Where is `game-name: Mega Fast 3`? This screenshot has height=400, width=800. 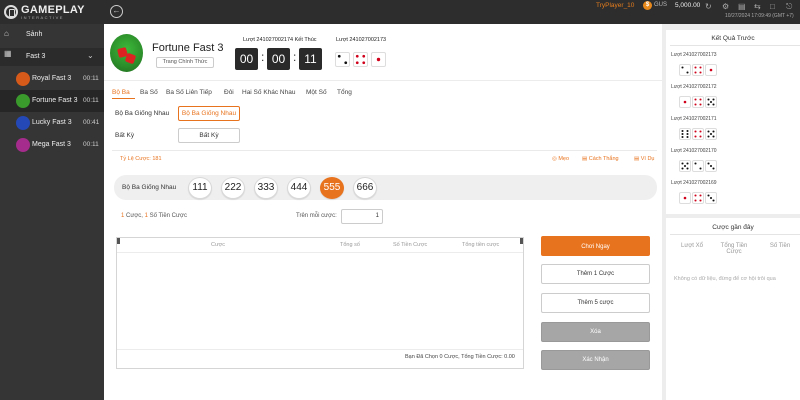
game-name: Mega Fast 3 is located at coordinates (51, 144).